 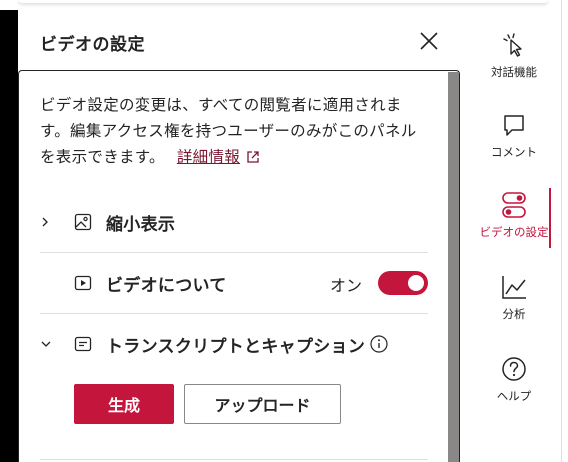 What do you see at coordinates (514, 287) in the screenshot?
I see `analytics-icon` at bounding box center [514, 287].